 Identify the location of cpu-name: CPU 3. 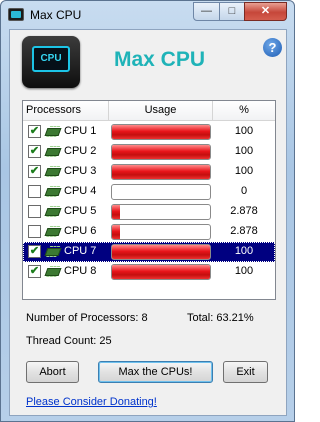
(80, 171).